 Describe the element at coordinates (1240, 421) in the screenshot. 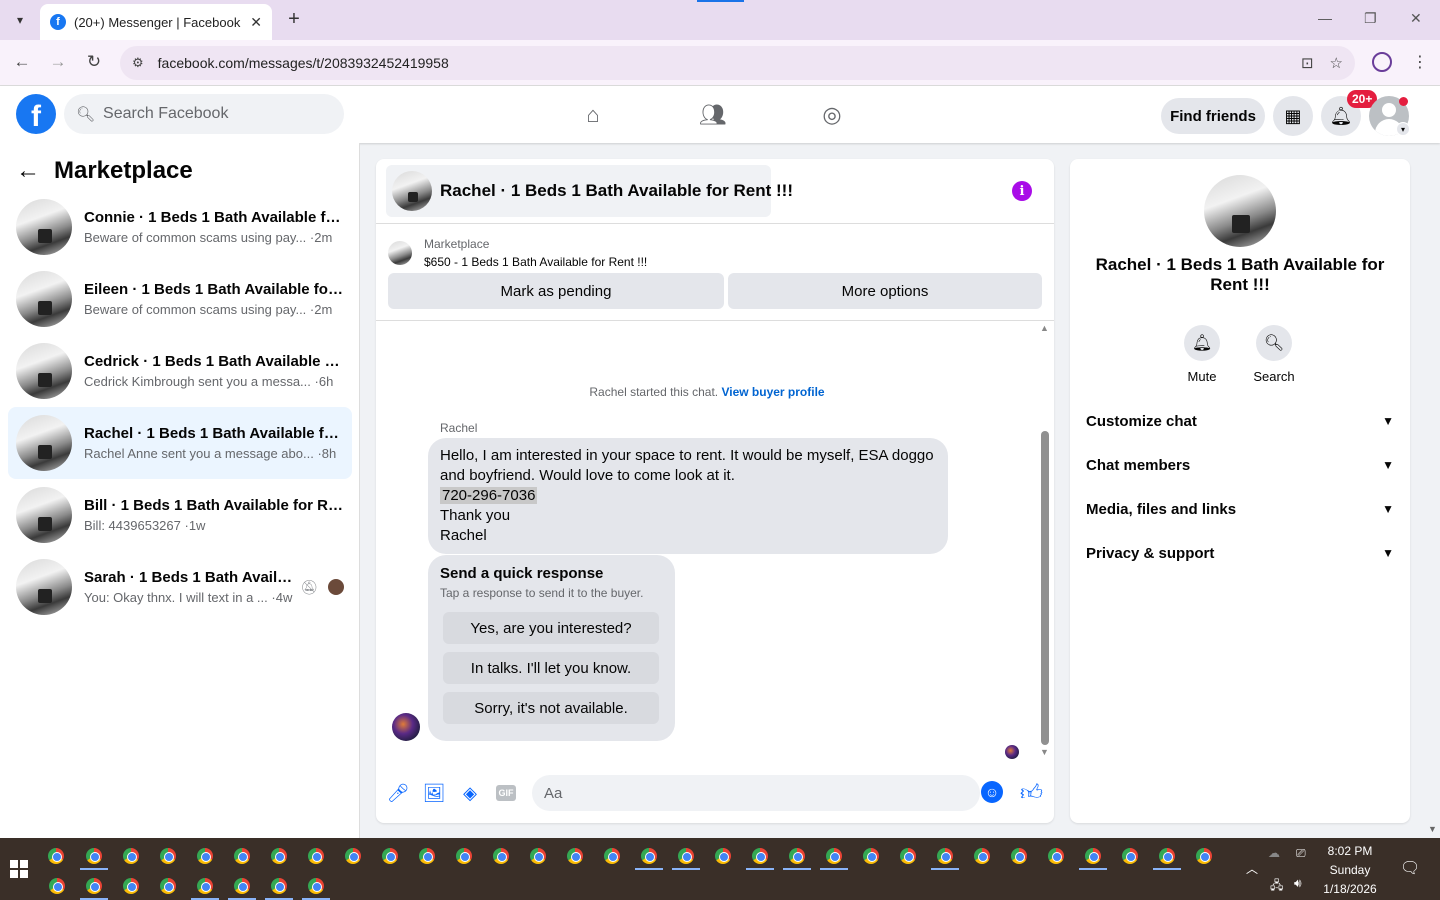

I see `customize-chat-section: Customize chat ▼` at that location.